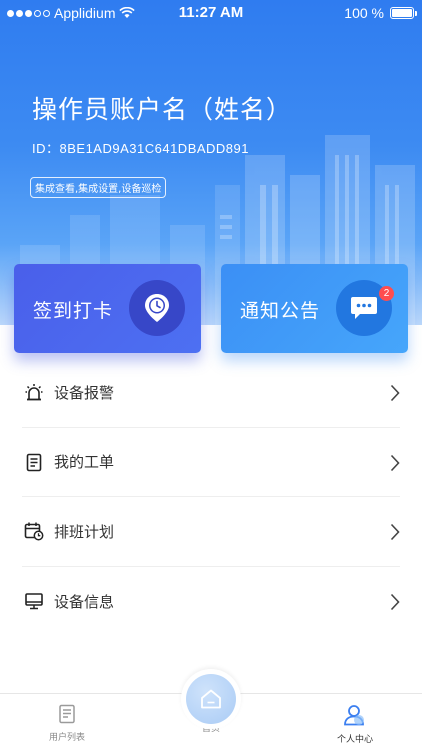  I want to click on checkin-card: 签到打卡, so click(107, 308).